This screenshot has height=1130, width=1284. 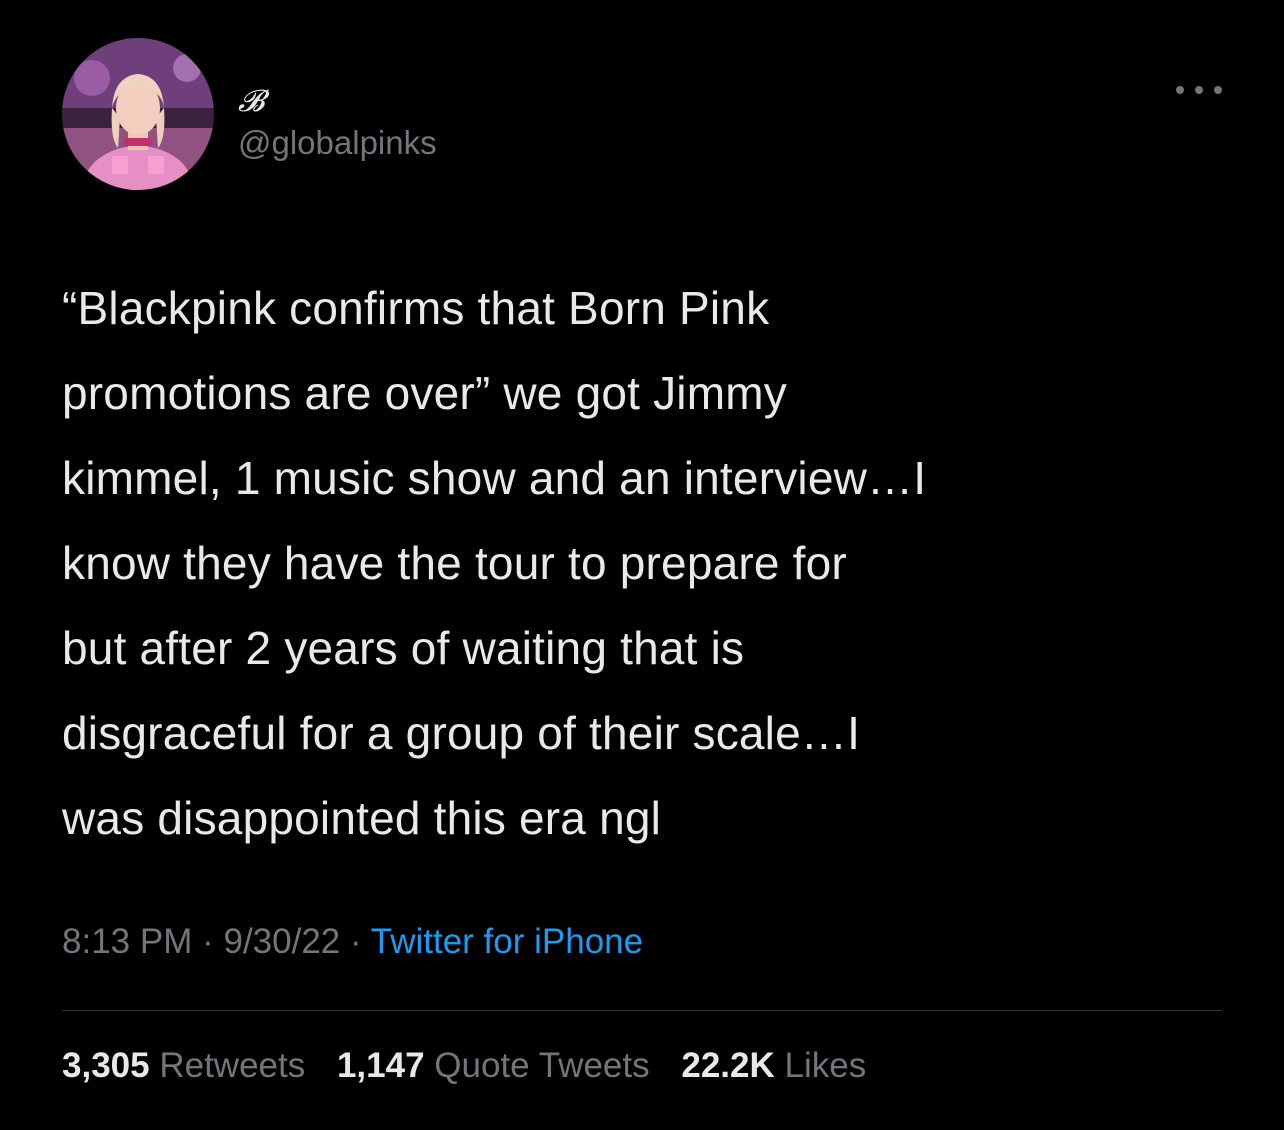 What do you see at coordinates (542, 1065) in the screenshot?
I see `quote-tweets-label: Quote Tweets` at bounding box center [542, 1065].